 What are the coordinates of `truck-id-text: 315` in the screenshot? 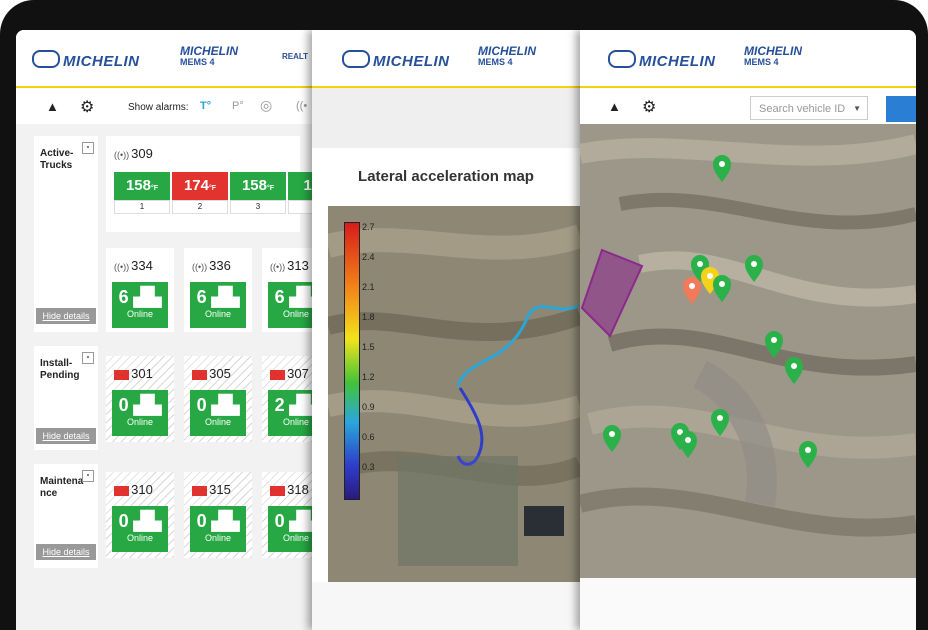 It's located at (220, 489).